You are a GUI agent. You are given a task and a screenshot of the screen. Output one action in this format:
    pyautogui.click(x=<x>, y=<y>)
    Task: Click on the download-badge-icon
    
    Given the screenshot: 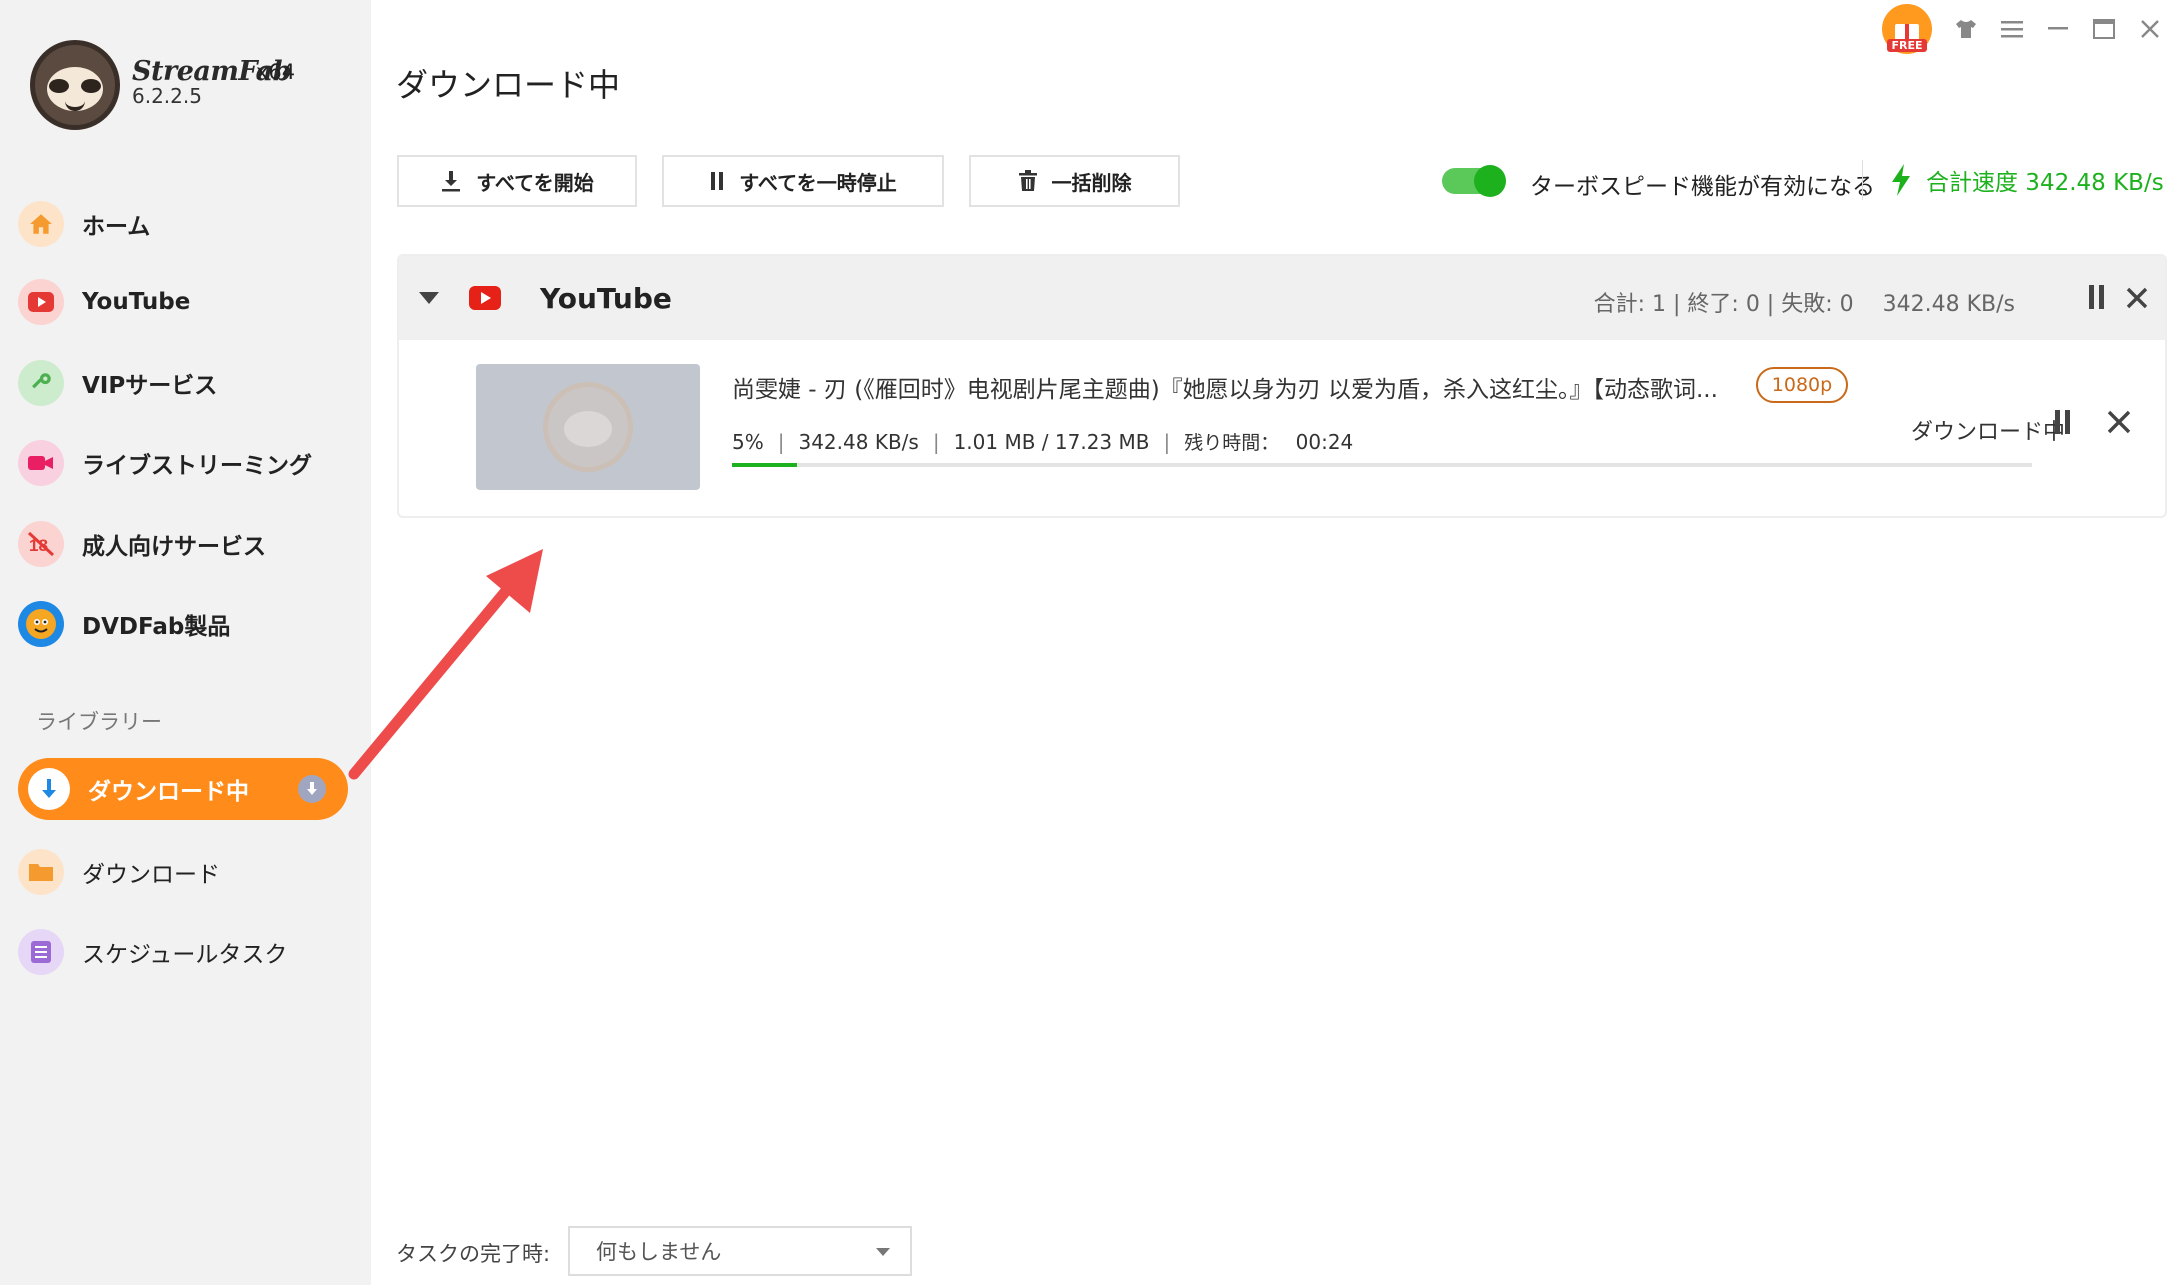 What is the action you would take?
    pyautogui.click(x=312, y=789)
    